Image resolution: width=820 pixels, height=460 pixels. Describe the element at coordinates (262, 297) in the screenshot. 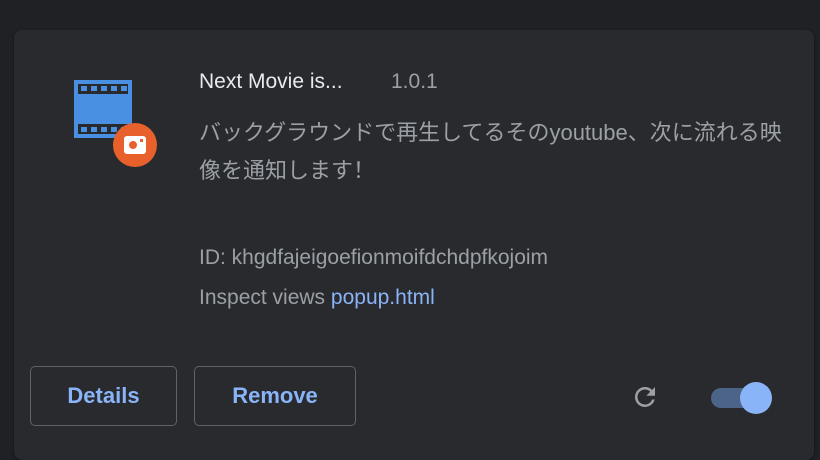

I see `inspect-views-label: Inspect views` at that location.